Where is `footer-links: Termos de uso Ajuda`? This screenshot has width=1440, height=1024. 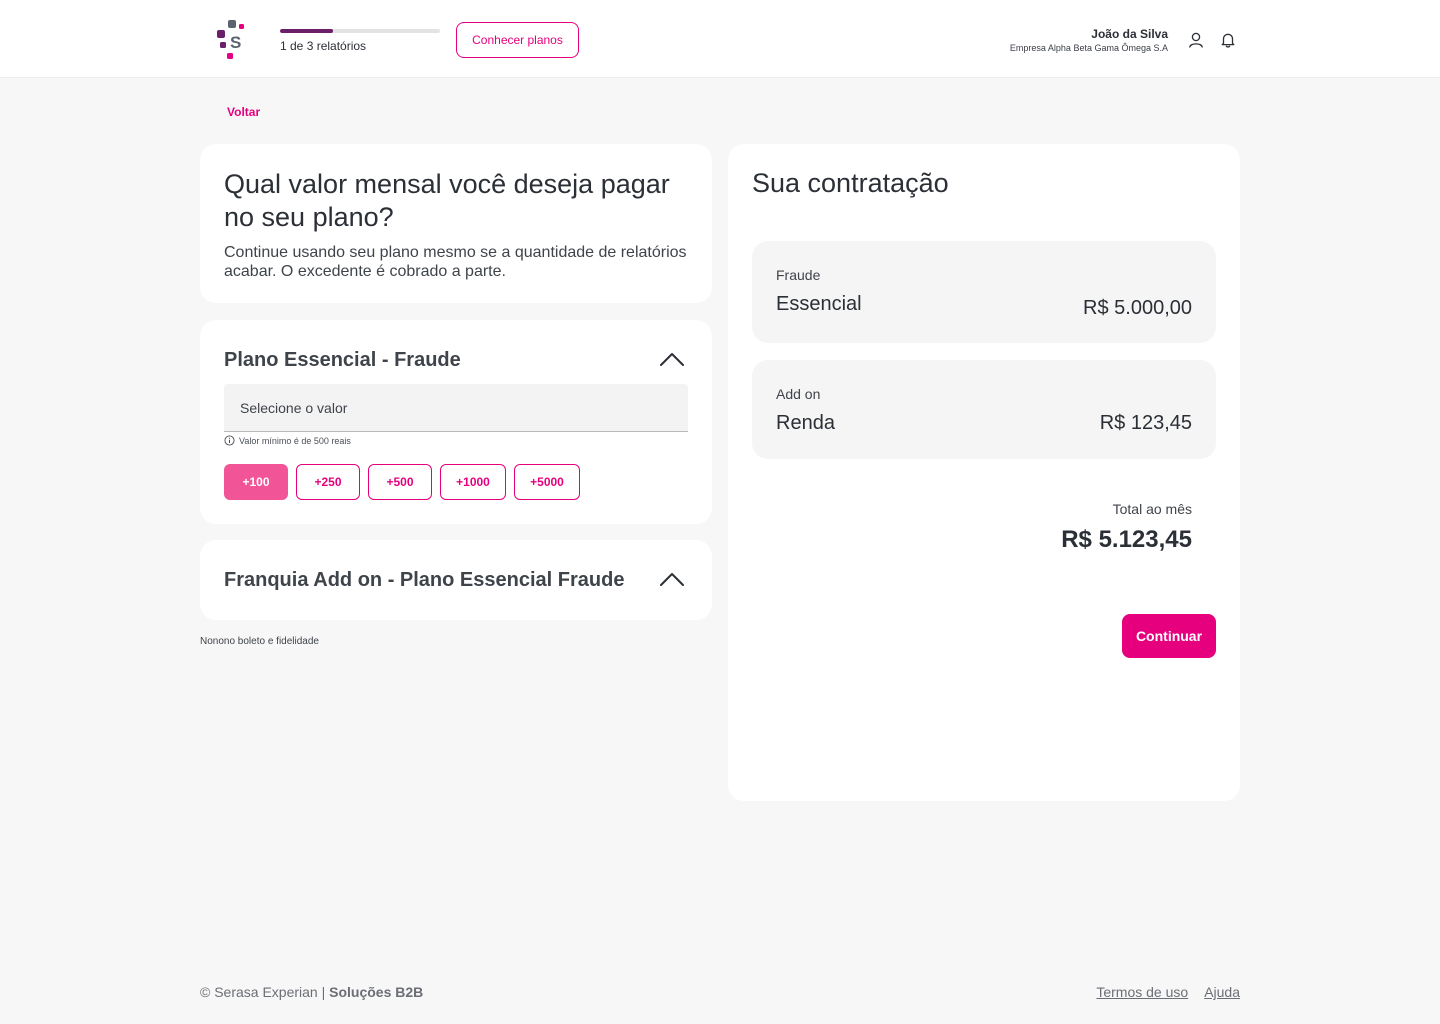
footer-links: Termos de uso Ajuda is located at coordinates (1168, 992).